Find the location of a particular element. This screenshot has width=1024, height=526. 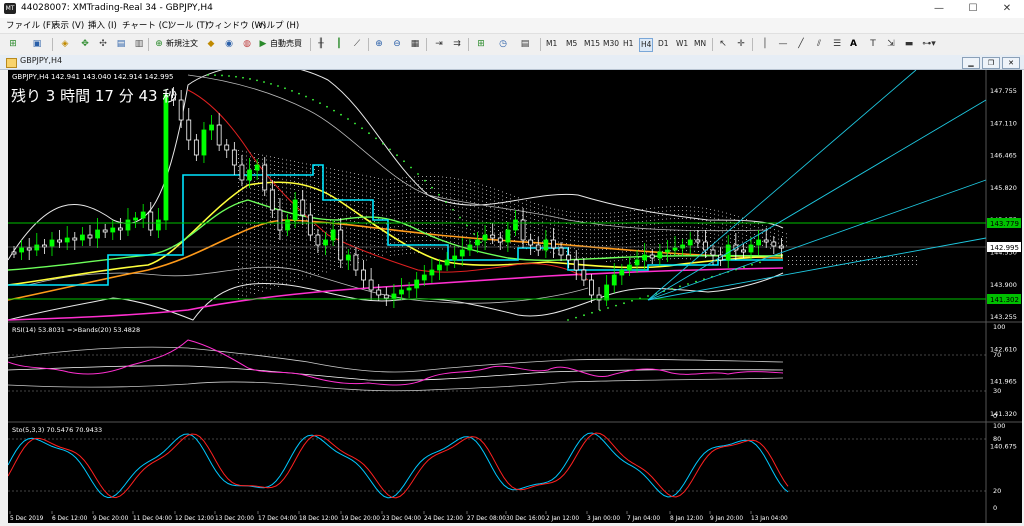

chart-restore-button: ❐ is located at coordinates (991, 63).